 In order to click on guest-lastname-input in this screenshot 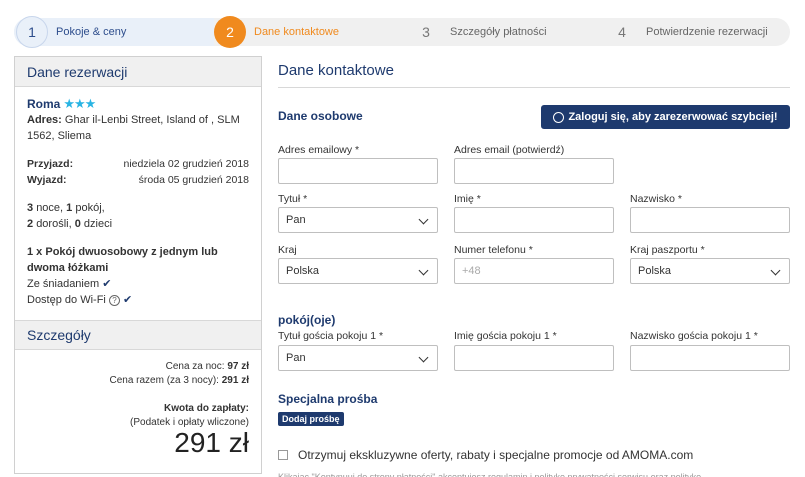, I will do `click(710, 358)`.